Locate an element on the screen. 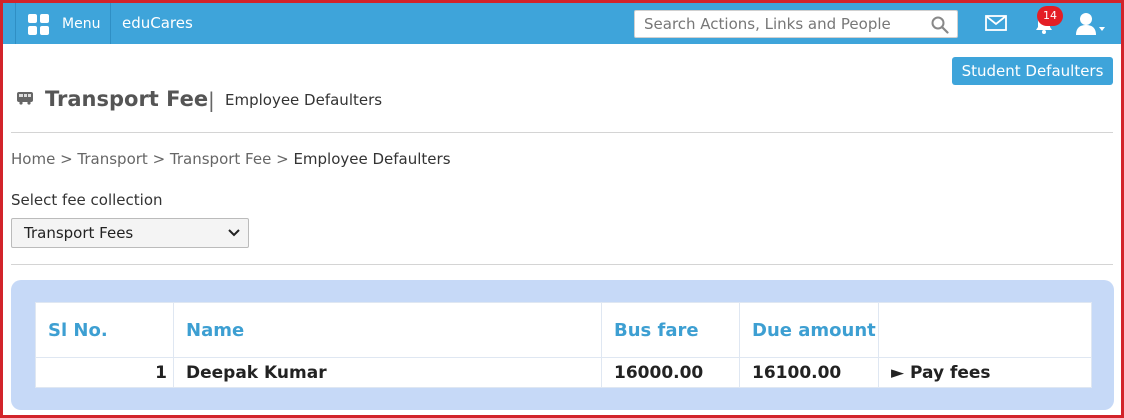  fee-collection-select: Transport Fees is located at coordinates (130, 233).